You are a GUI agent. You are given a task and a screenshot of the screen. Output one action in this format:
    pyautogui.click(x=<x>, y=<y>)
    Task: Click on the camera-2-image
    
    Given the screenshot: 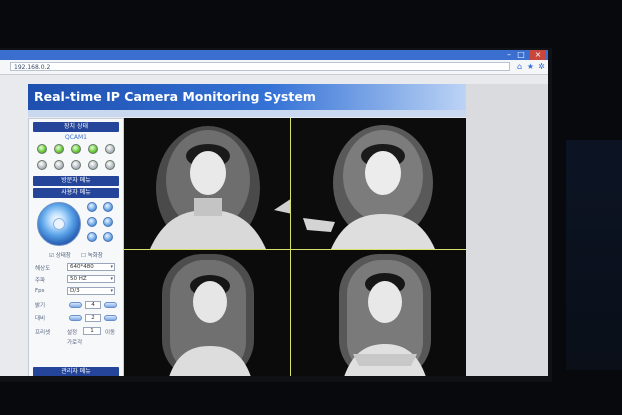 What is the action you would take?
    pyautogui.click(x=378, y=183)
    